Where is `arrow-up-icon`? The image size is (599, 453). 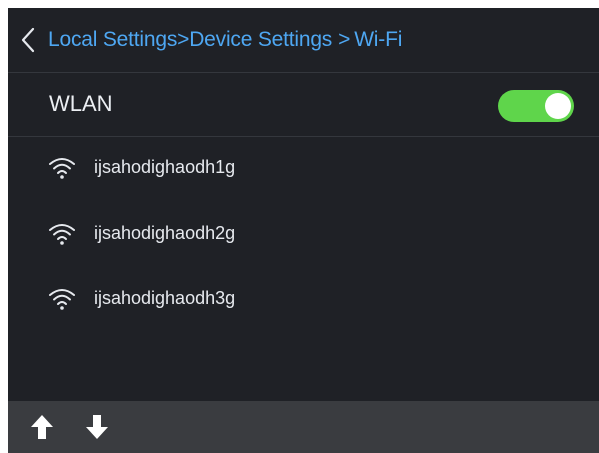 arrow-up-icon is located at coordinates (42, 427).